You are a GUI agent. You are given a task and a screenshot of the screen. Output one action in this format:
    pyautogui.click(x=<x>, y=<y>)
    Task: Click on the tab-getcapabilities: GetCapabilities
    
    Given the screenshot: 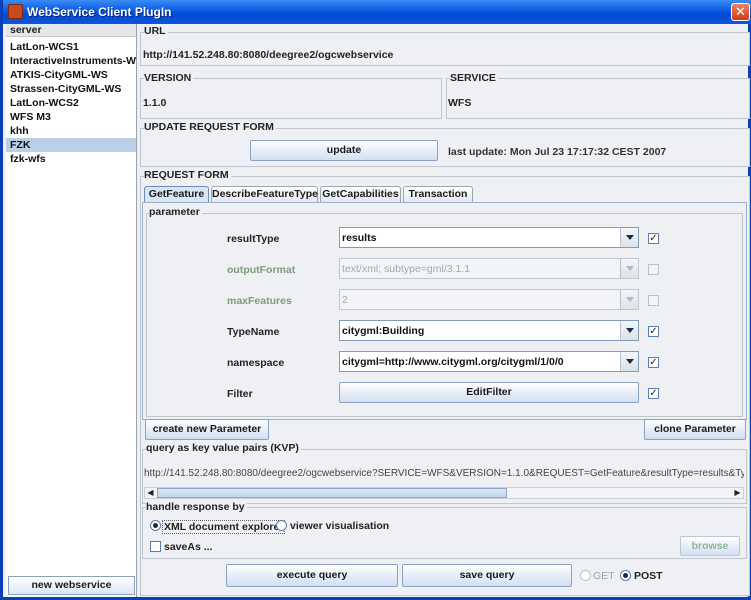 What is the action you would take?
    pyautogui.click(x=360, y=194)
    